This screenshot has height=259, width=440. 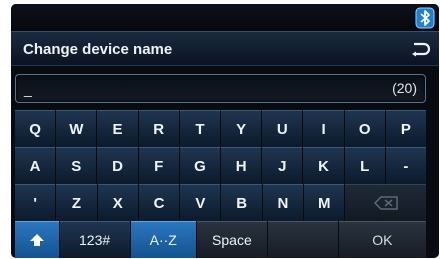 I want to click on shift-key, so click(x=37, y=239).